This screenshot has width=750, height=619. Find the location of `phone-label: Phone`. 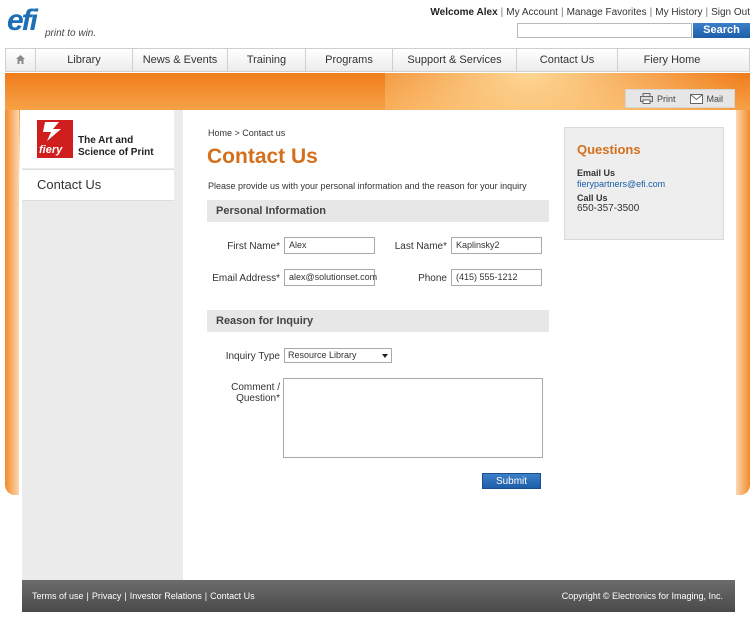

phone-label: Phone is located at coordinates (432, 278).